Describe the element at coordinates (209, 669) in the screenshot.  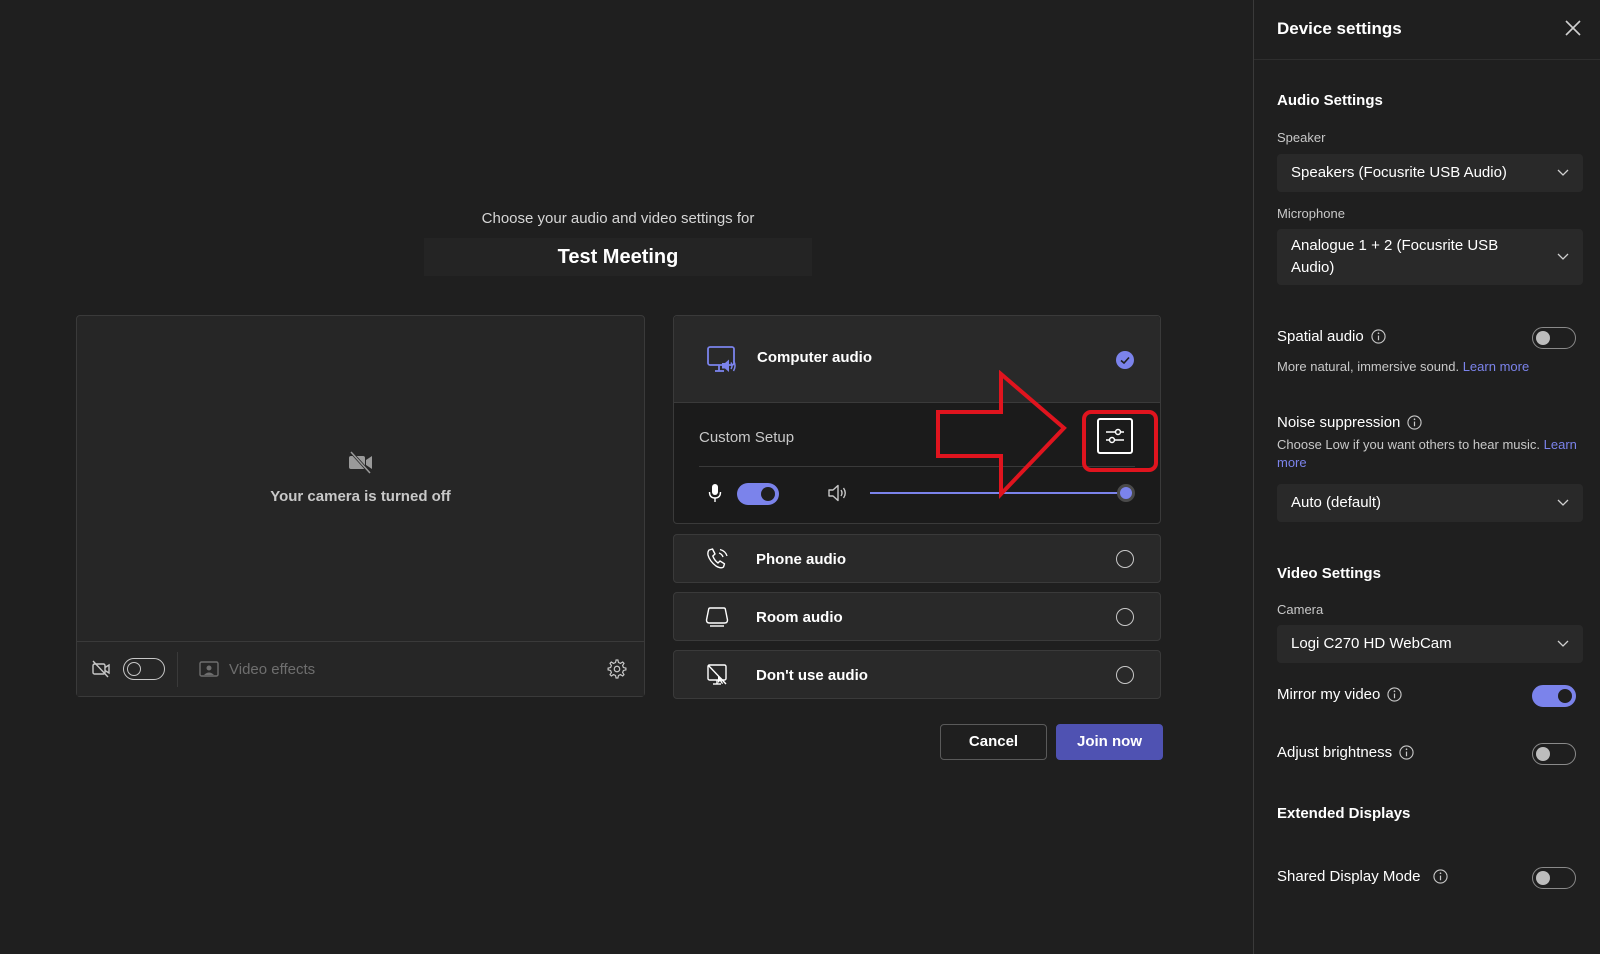
I see `video-effects-icon` at that location.